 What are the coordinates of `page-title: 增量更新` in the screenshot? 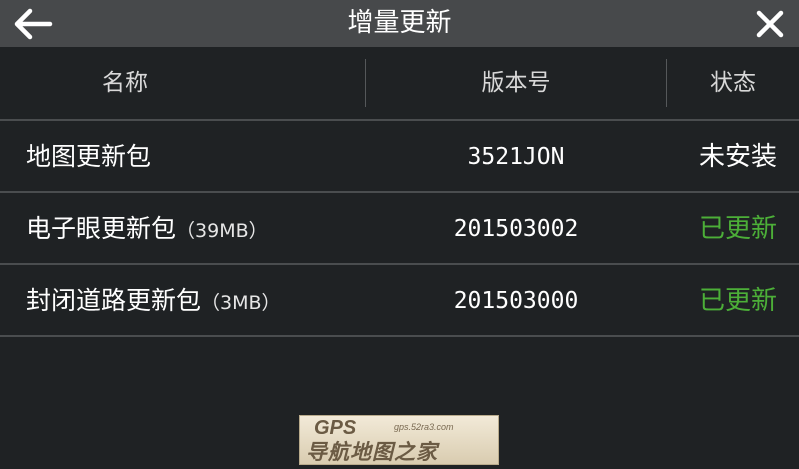 It's located at (399, 23).